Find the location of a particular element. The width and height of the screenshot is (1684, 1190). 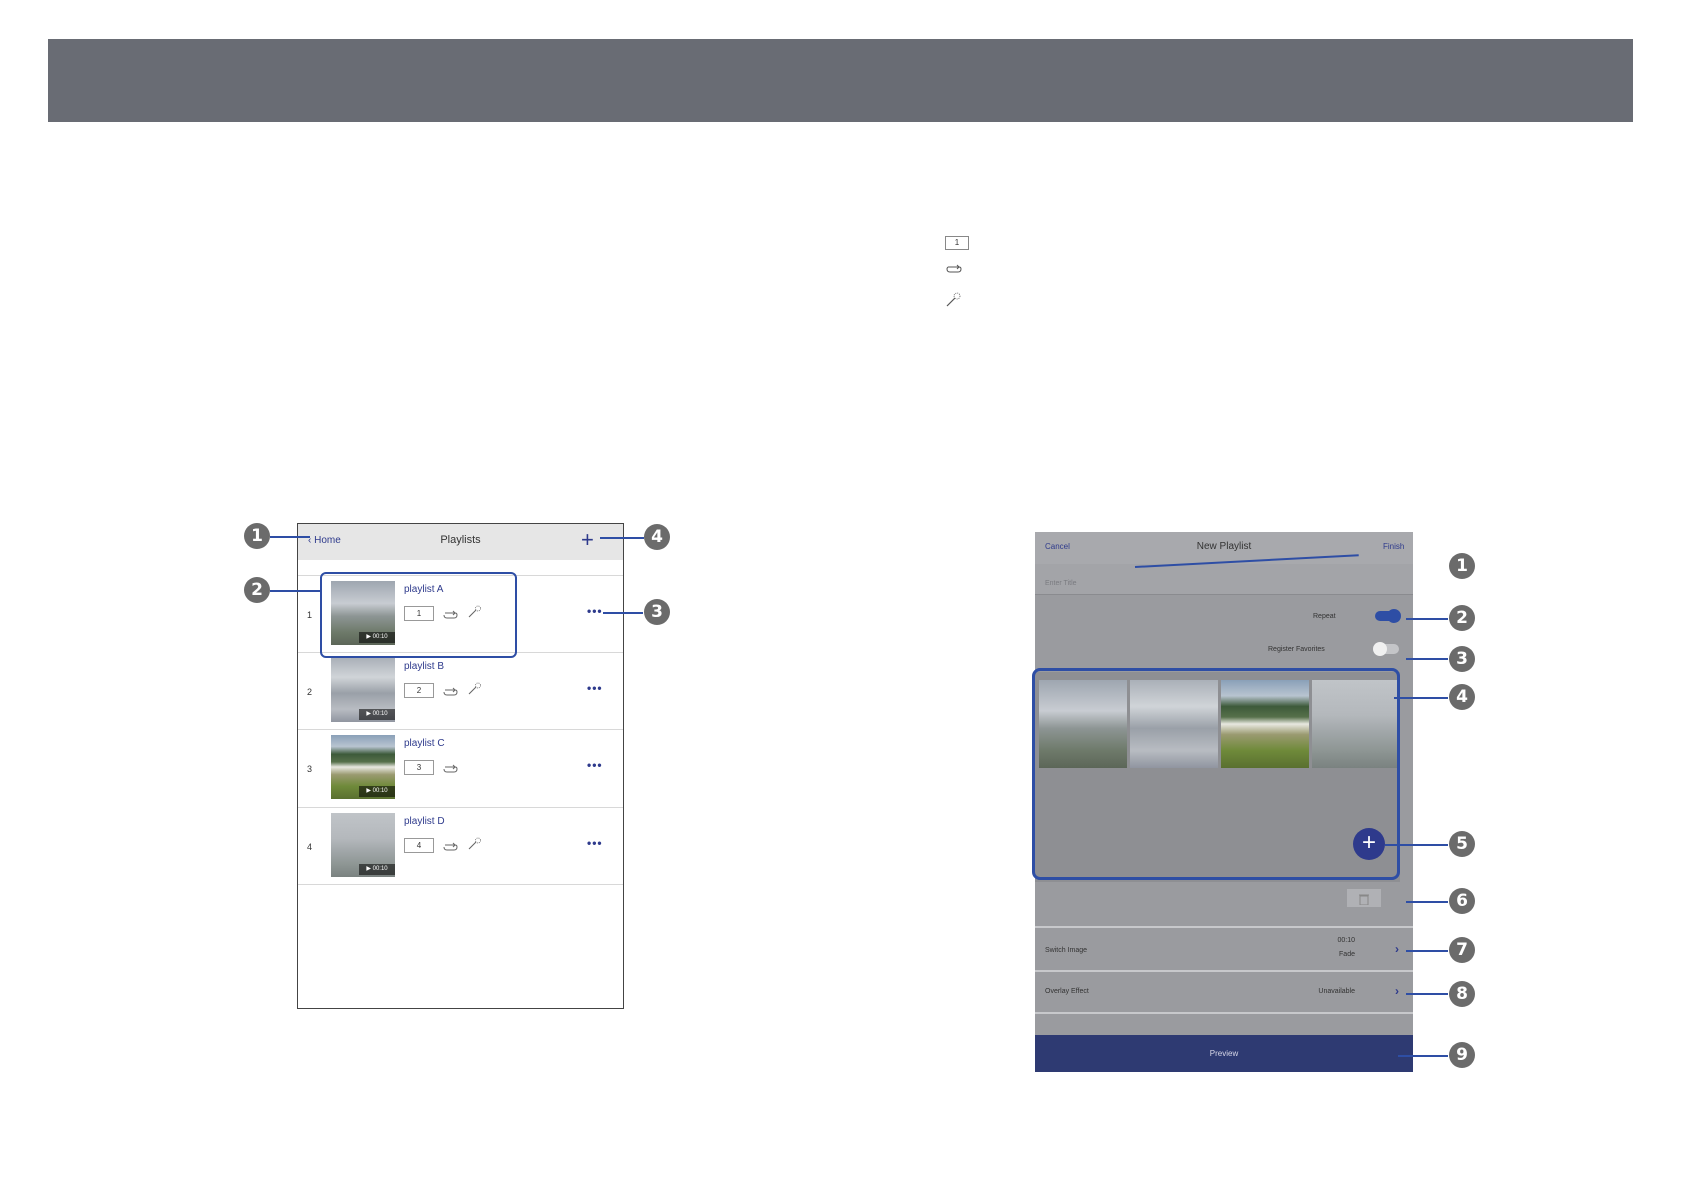

preview-button: Preview is located at coordinates (1224, 1053).